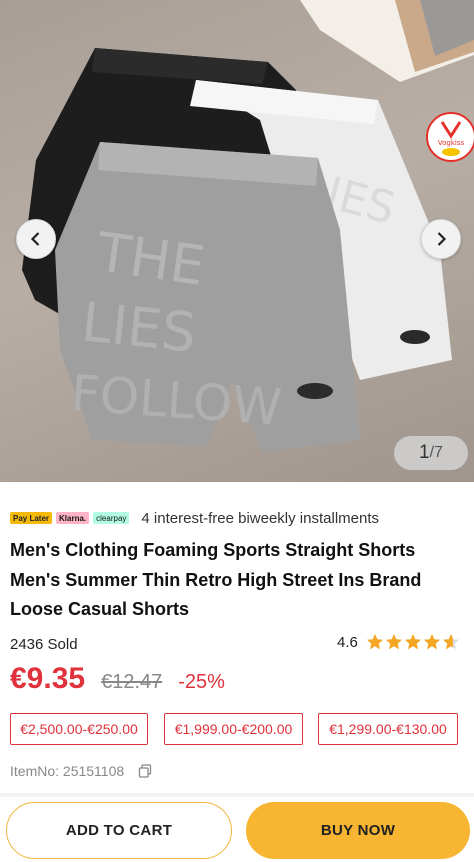 This screenshot has height=862, width=474. What do you see at coordinates (48, 678) in the screenshot?
I see `current-price: €9.35` at bounding box center [48, 678].